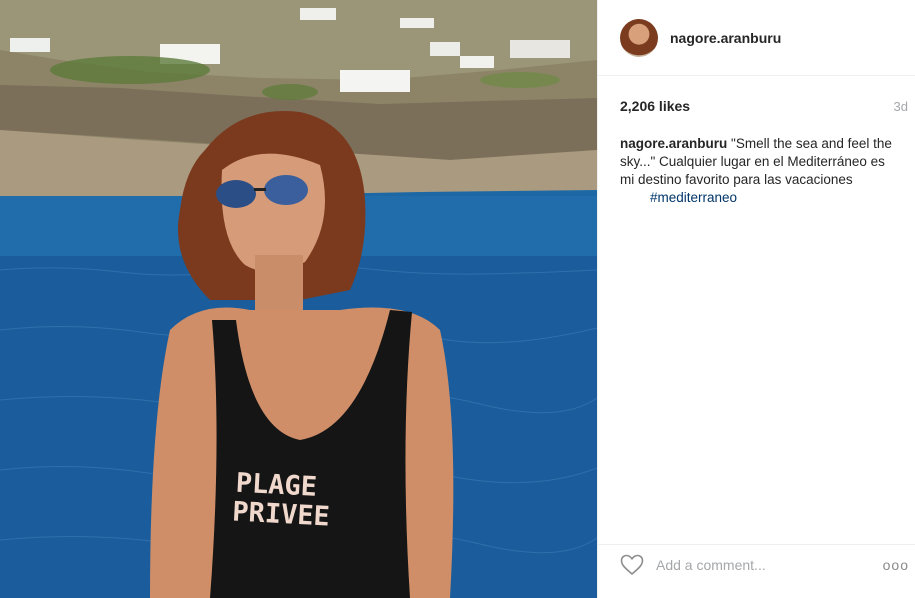 The image size is (915, 598). I want to click on hashtag-link: #mediterraneo, so click(693, 197).